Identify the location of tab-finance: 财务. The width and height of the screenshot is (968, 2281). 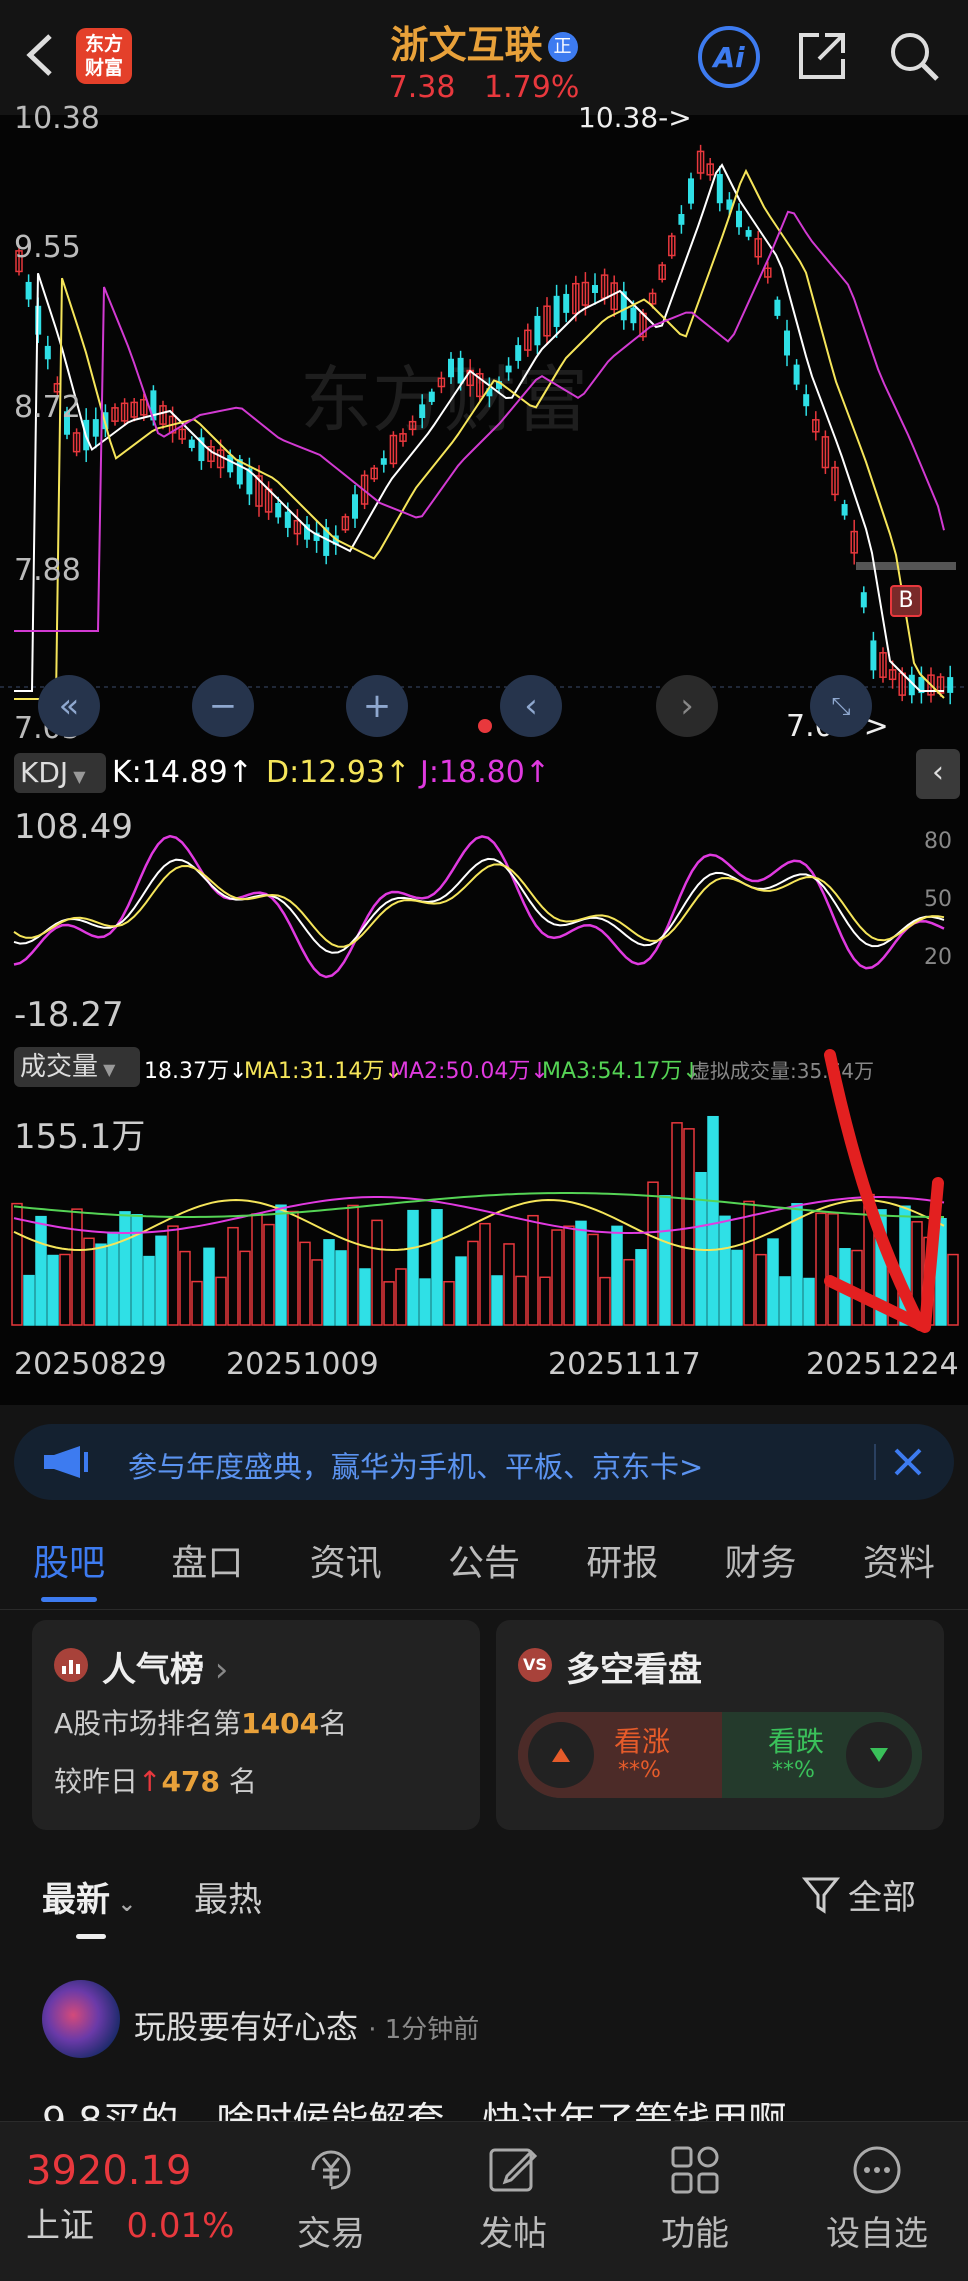
(761, 1560).